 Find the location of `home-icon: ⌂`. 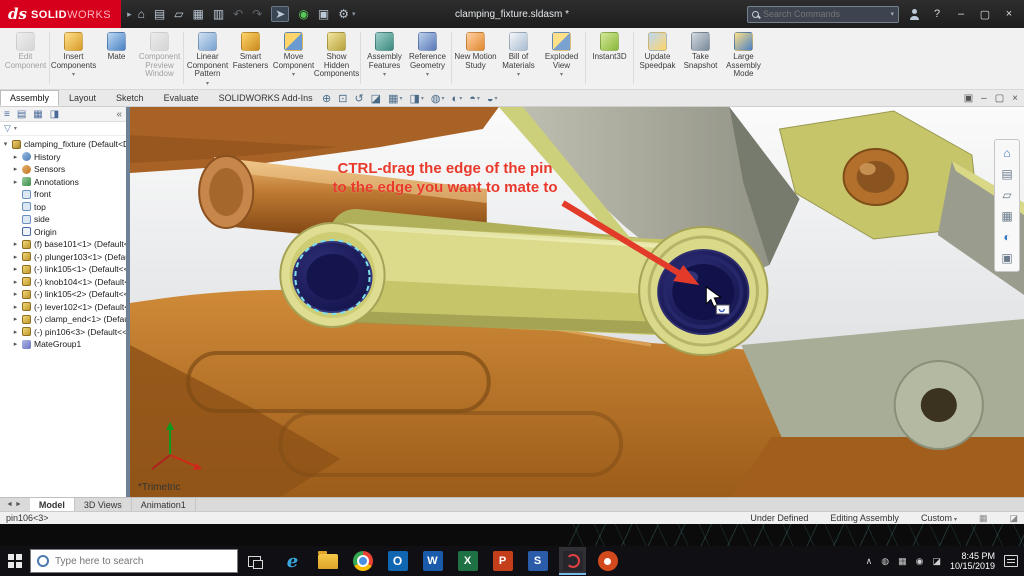

home-icon: ⌂ is located at coordinates (141, 14).